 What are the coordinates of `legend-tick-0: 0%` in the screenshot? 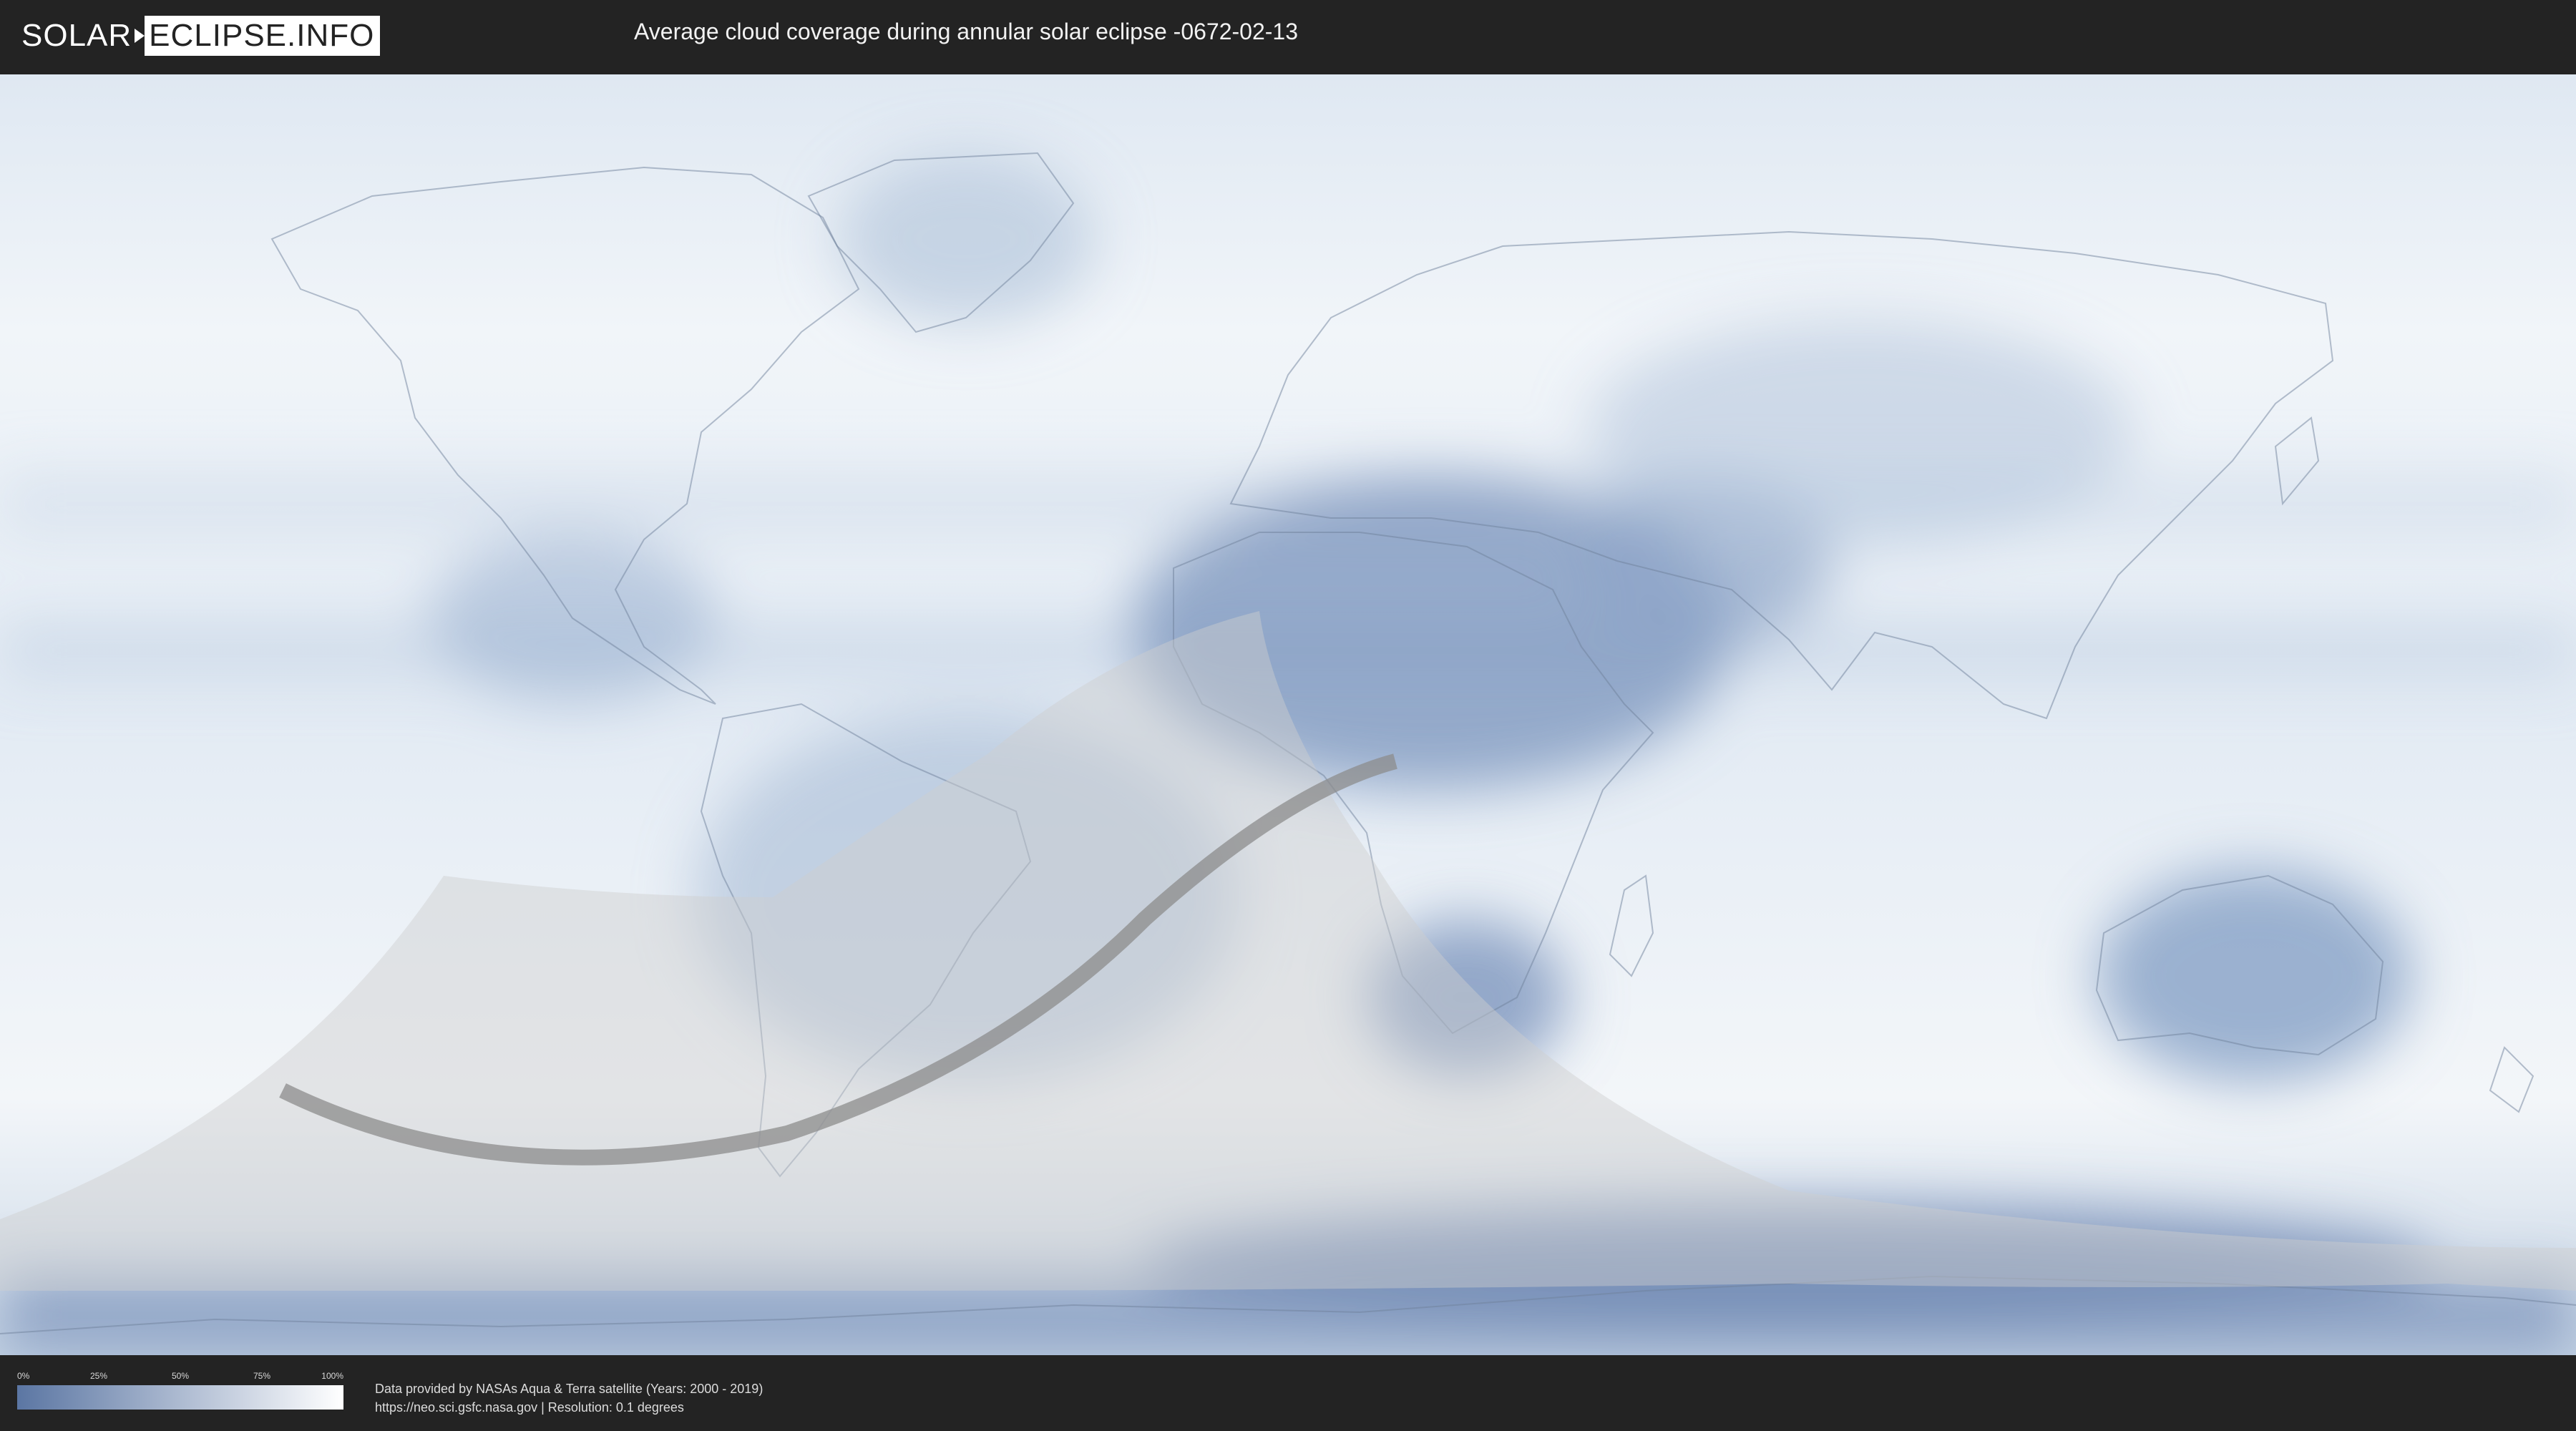 It's located at (23, 1376).